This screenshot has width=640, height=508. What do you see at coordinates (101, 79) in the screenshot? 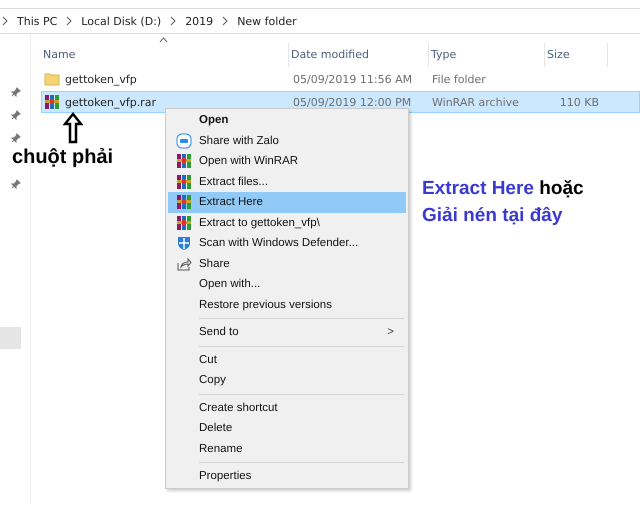
I see `file-name: gettoken_vfp` at bounding box center [101, 79].